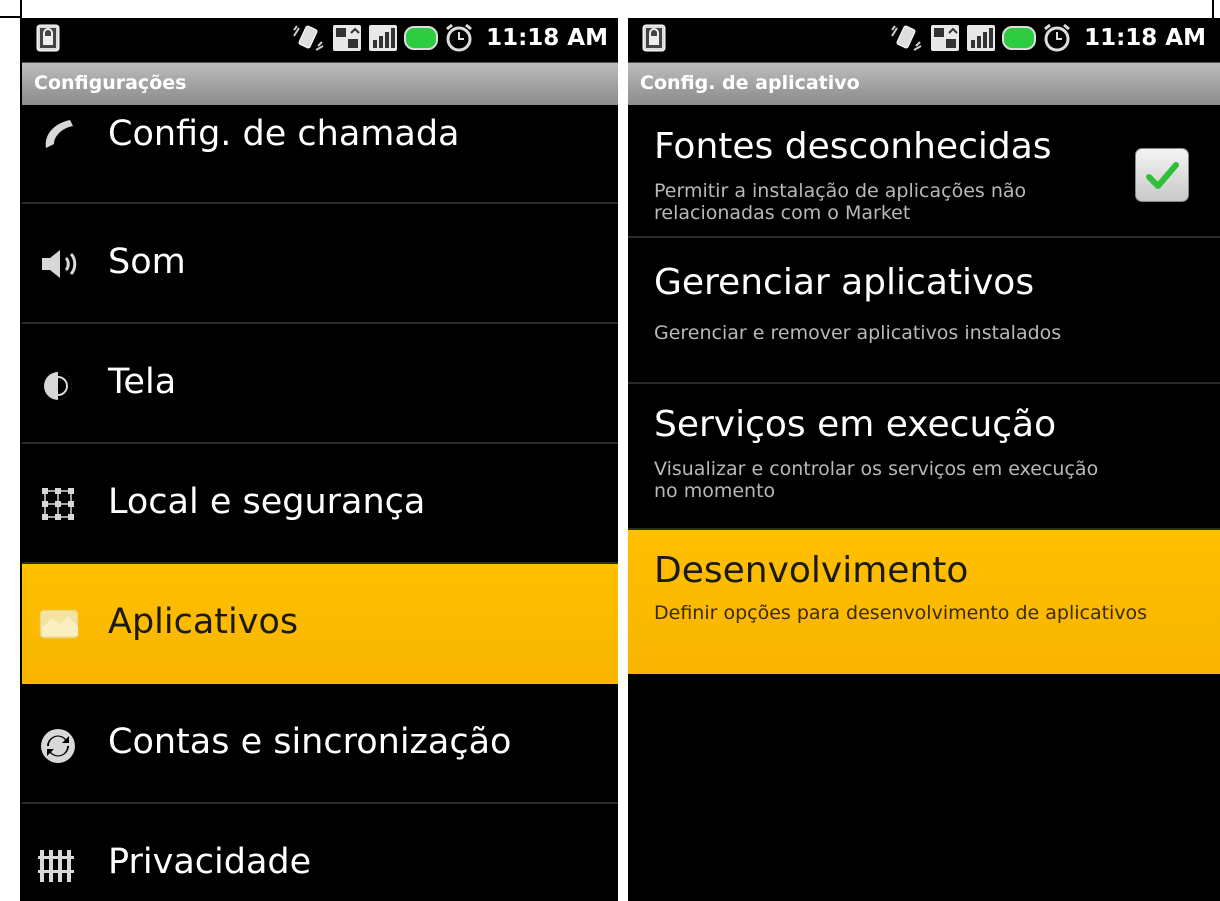 The width and height of the screenshot is (1220, 901). What do you see at coordinates (59, 264) in the screenshot?
I see `speaker-icon` at bounding box center [59, 264].